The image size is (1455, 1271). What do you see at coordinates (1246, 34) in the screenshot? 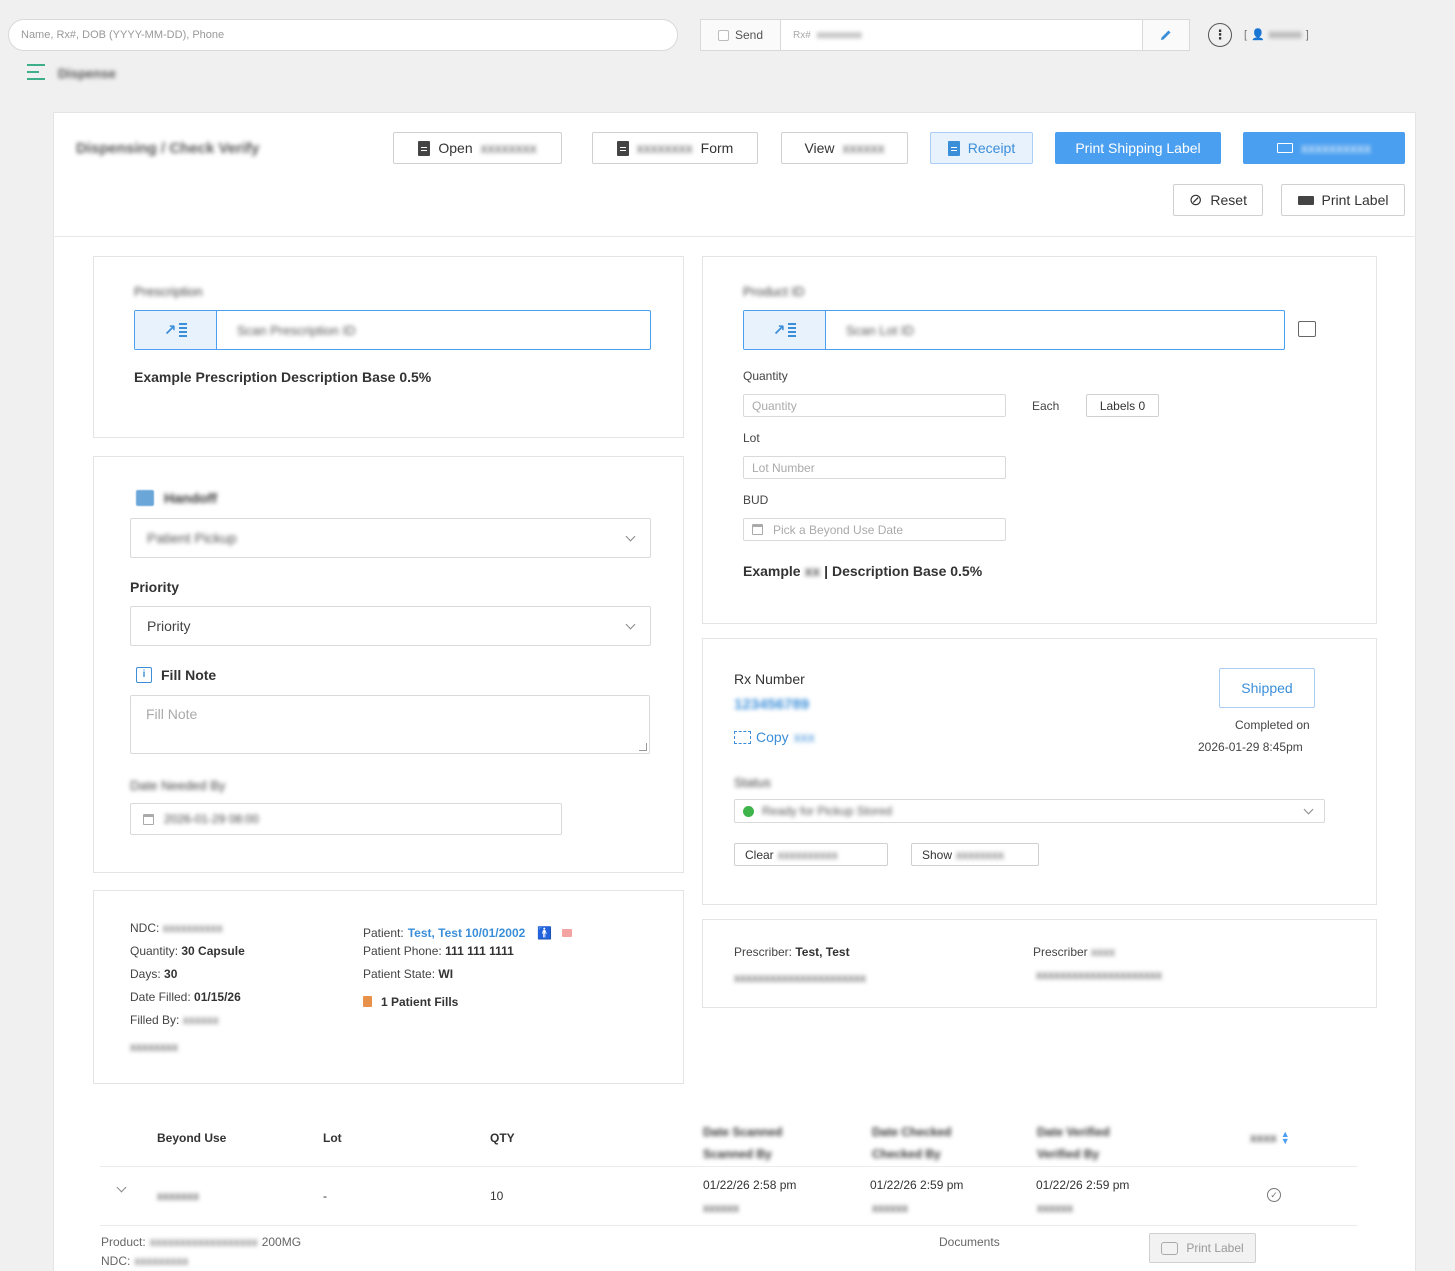
I see `user-bracket-open: [` at bounding box center [1246, 34].